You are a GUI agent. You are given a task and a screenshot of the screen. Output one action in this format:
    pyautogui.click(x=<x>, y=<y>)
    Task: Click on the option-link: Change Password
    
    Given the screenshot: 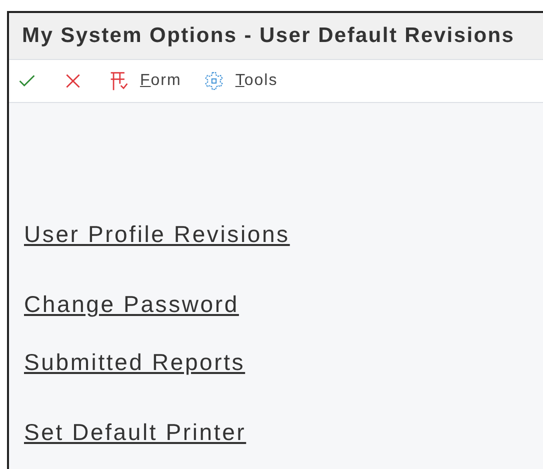 What is the action you would take?
    pyautogui.click(x=131, y=304)
    